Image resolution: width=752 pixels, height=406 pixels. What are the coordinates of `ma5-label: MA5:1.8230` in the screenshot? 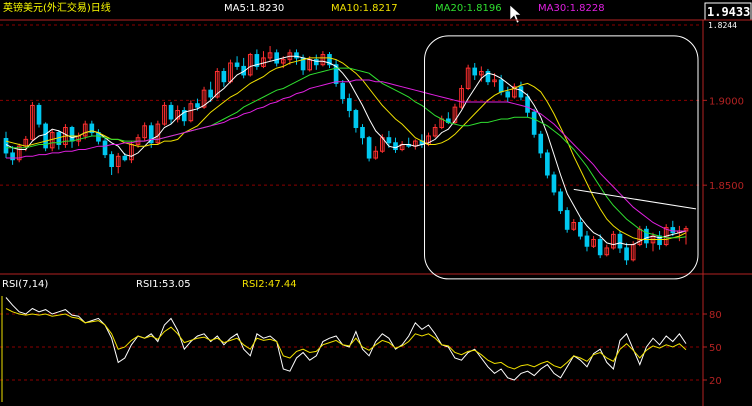 It's located at (254, 8).